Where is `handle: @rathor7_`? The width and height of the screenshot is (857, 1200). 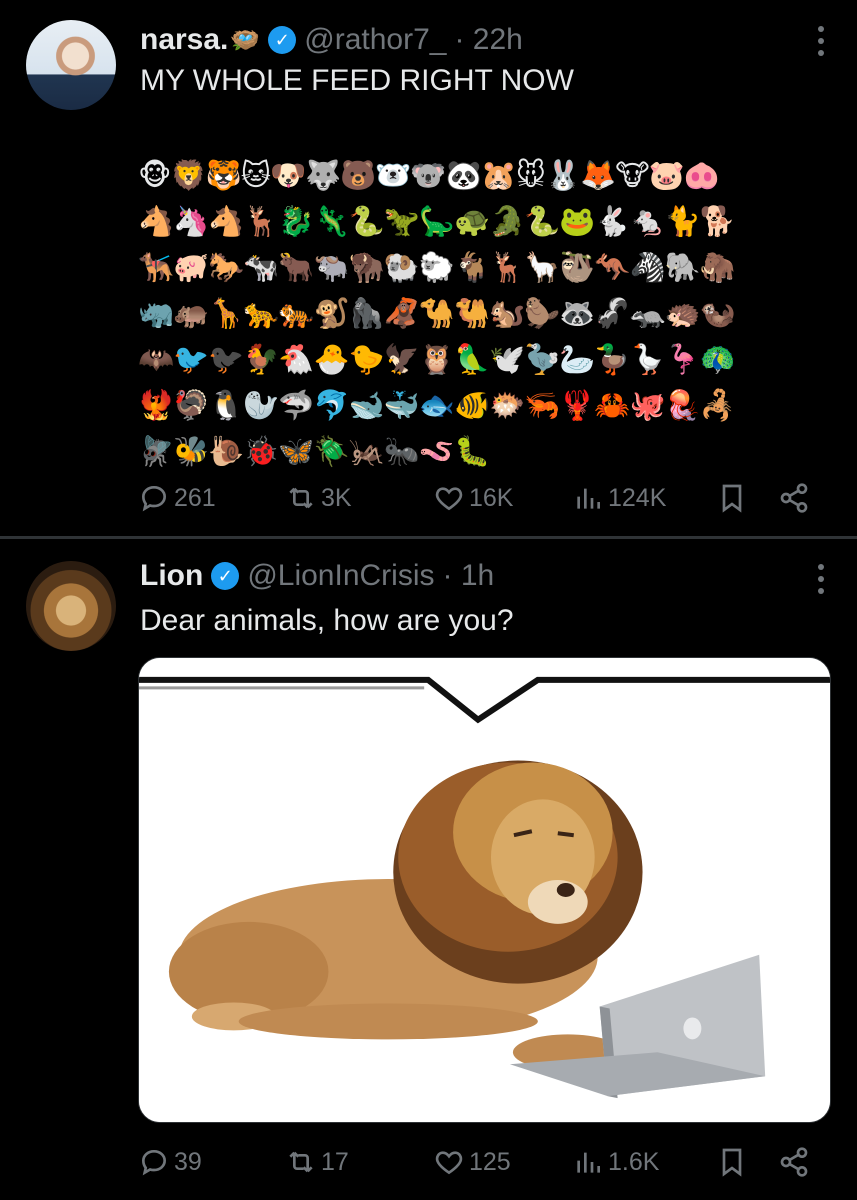
handle: @rathor7_ is located at coordinates (375, 40).